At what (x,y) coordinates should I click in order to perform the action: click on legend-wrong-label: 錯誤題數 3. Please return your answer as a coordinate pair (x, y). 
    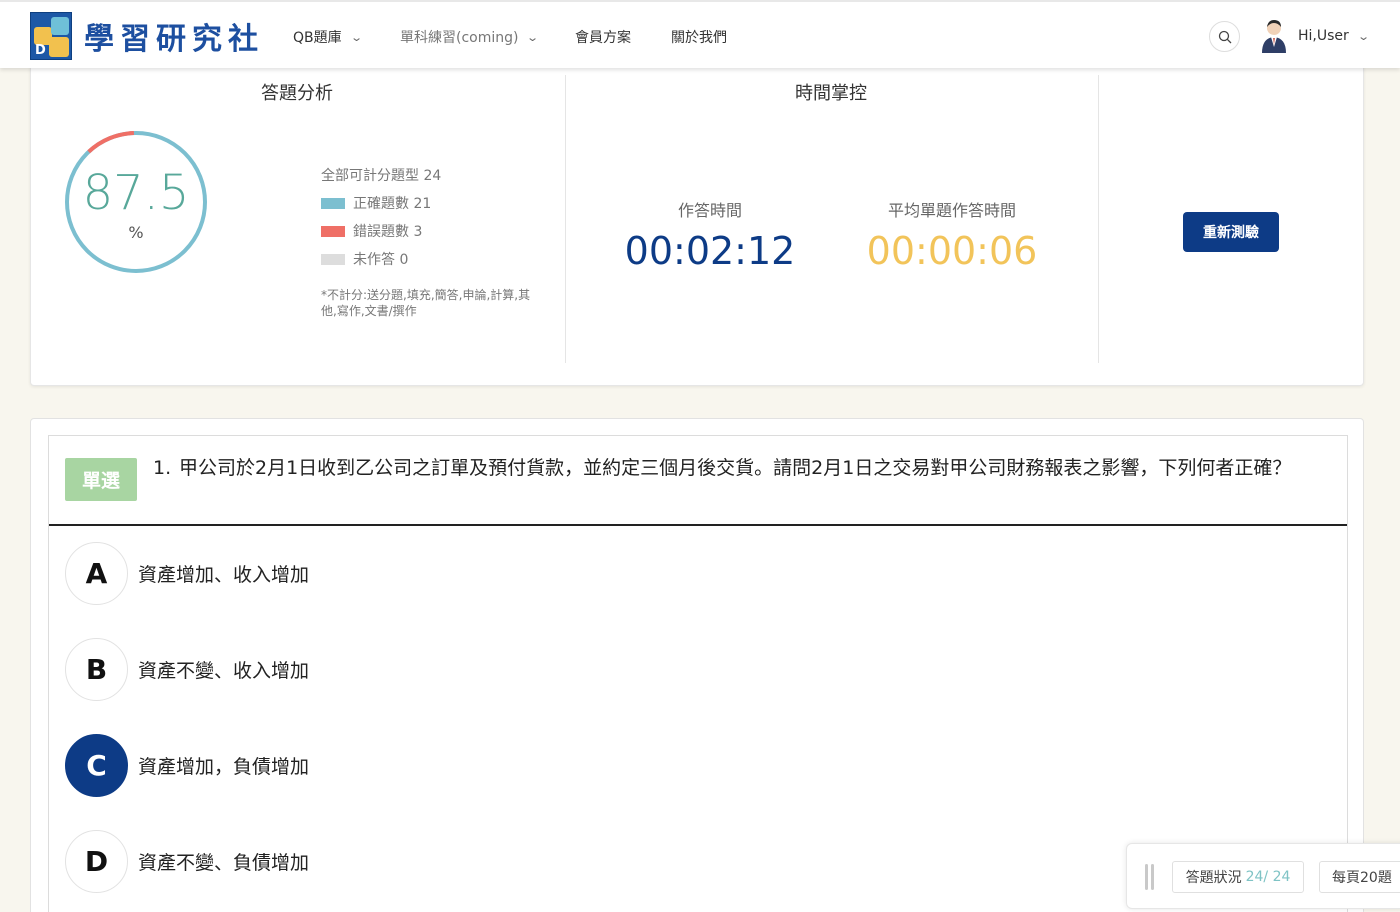
    Looking at the image, I should click on (388, 232).